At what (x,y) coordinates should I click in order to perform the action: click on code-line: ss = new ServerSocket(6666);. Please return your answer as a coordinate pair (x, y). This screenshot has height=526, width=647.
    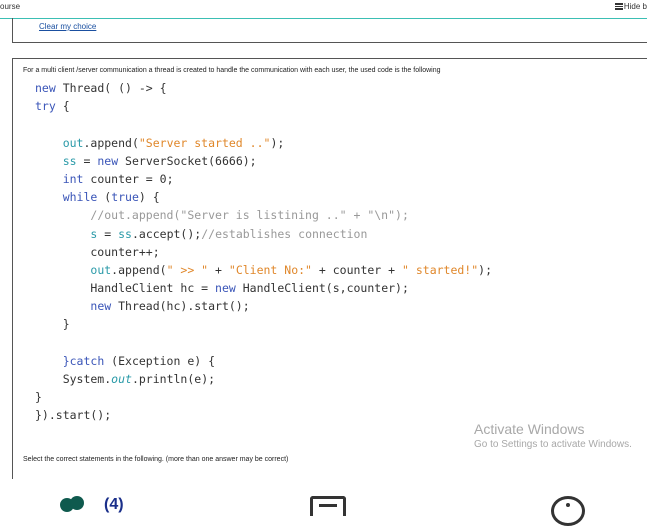
    Looking at the image, I should click on (263, 161).